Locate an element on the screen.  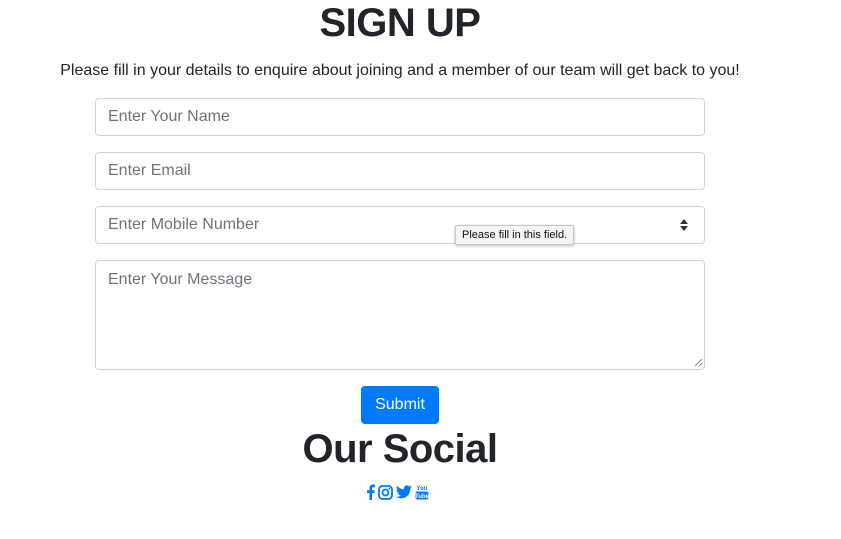
email-input is located at coordinates (400, 171).